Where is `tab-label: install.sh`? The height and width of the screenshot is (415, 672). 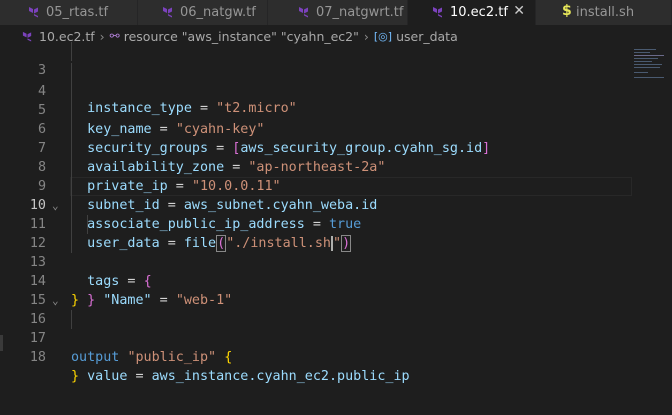
tab-label: install.sh is located at coordinates (605, 12).